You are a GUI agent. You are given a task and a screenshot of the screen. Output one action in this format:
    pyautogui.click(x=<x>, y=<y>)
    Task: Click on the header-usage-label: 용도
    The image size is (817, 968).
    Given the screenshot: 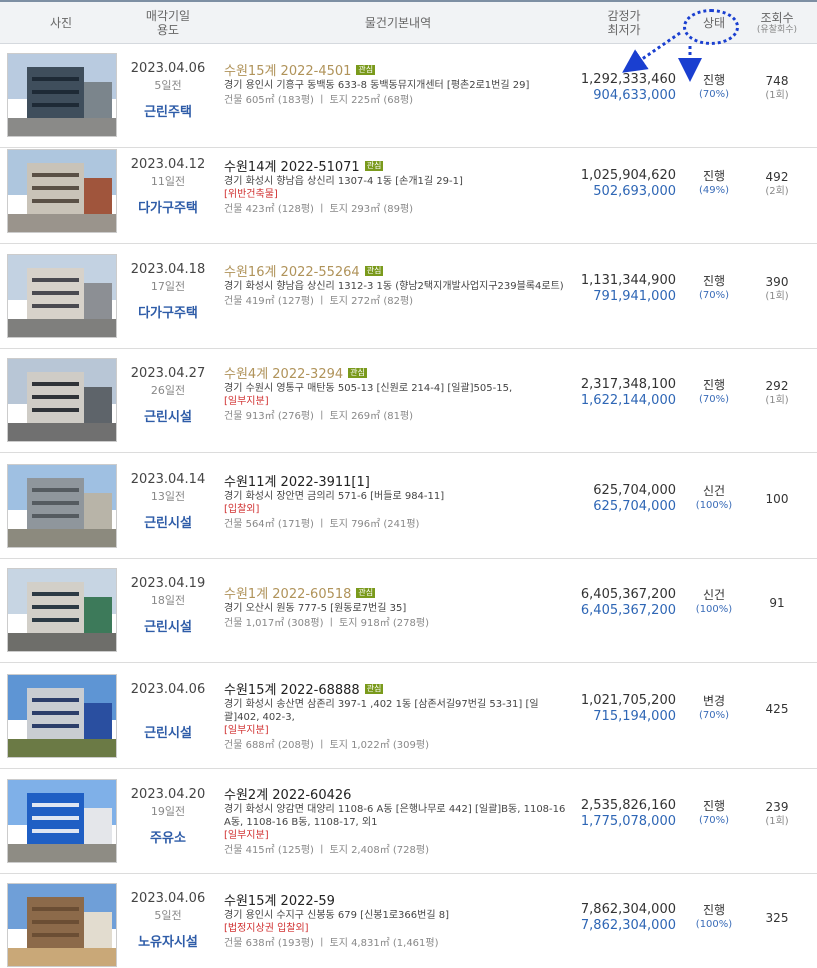 What is the action you would take?
    pyautogui.click(x=168, y=30)
    